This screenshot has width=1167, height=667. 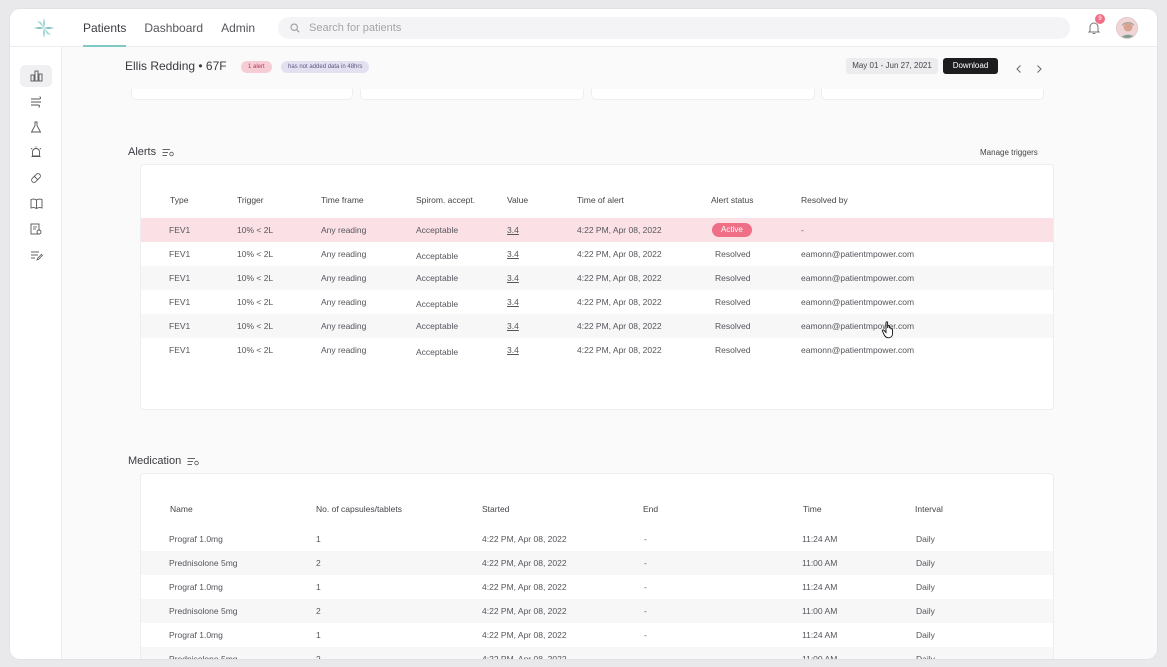 What do you see at coordinates (342, 200) in the screenshot?
I see `column-header: Time frame` at bounding box center [342, 200].